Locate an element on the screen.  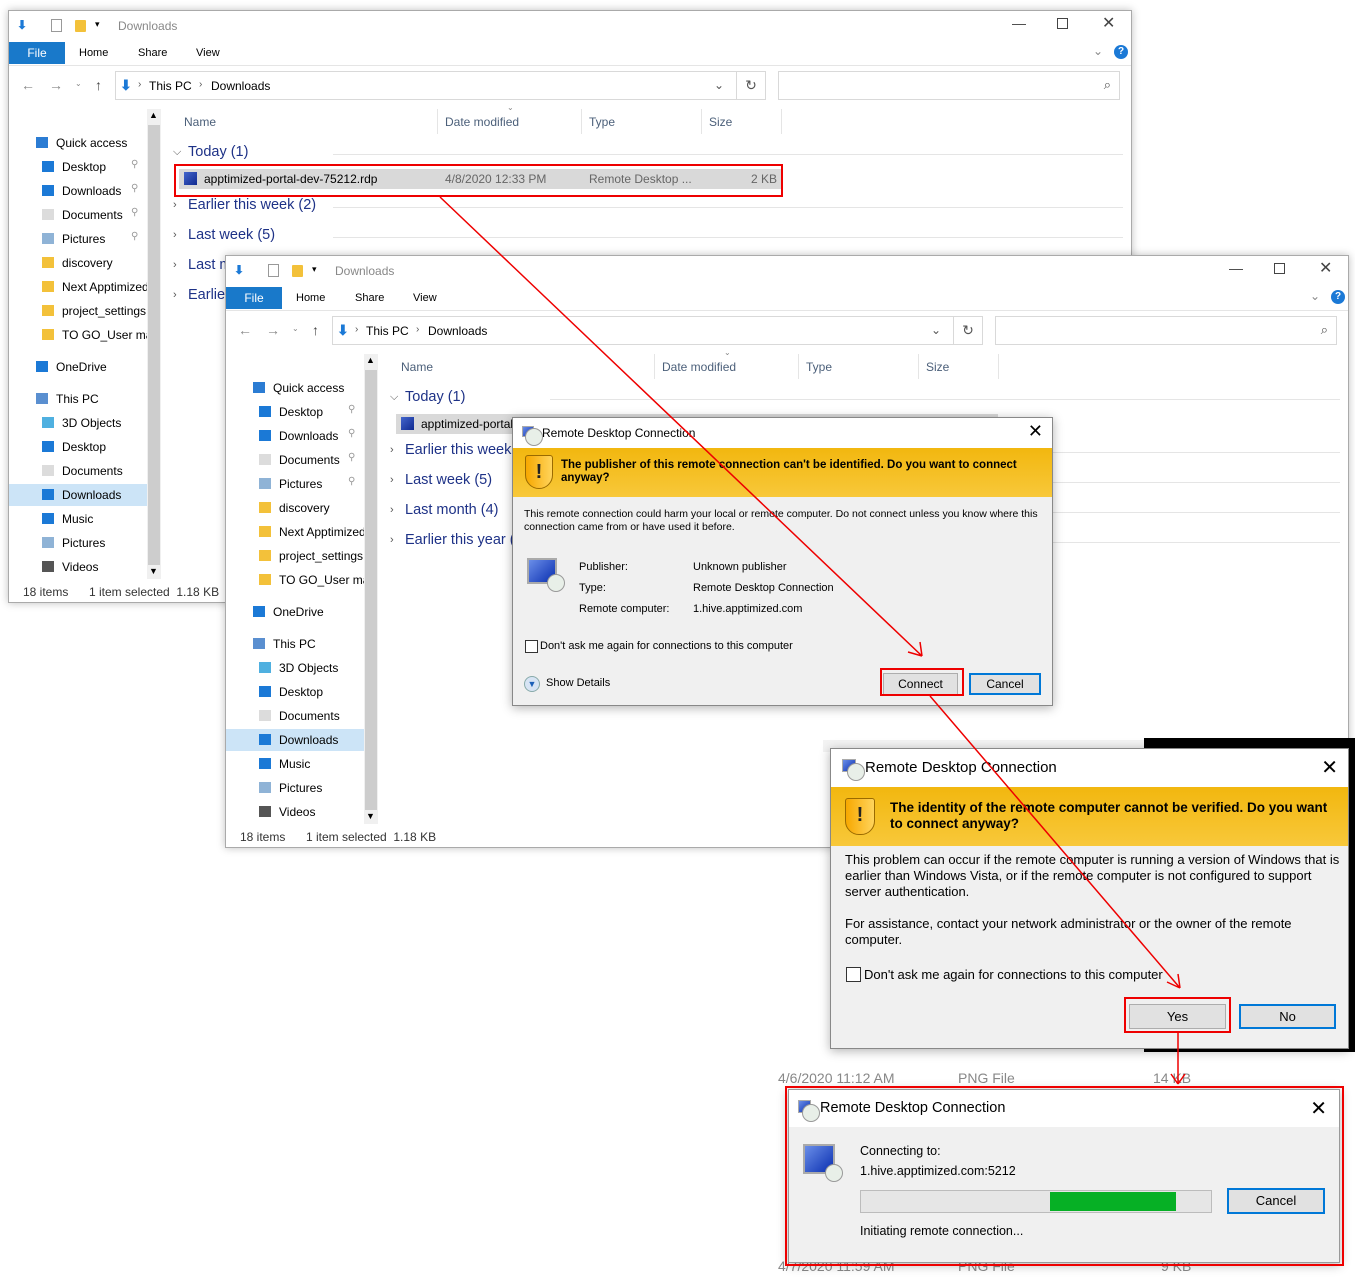
no-button: No is located at coordinates (1287, 1016).